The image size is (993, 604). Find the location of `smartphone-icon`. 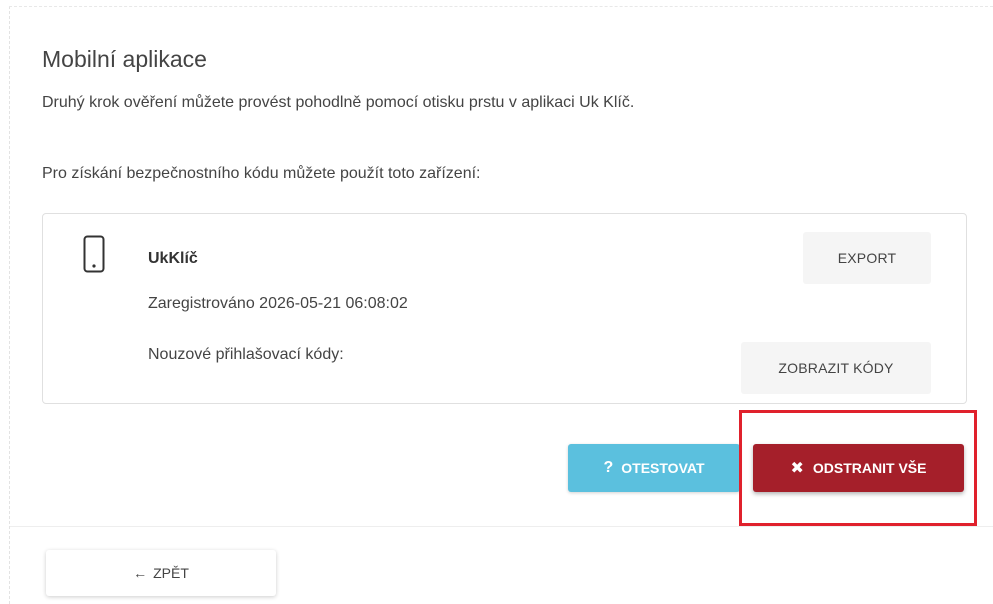

smartphone-icon is located at coordinates (94, 254).